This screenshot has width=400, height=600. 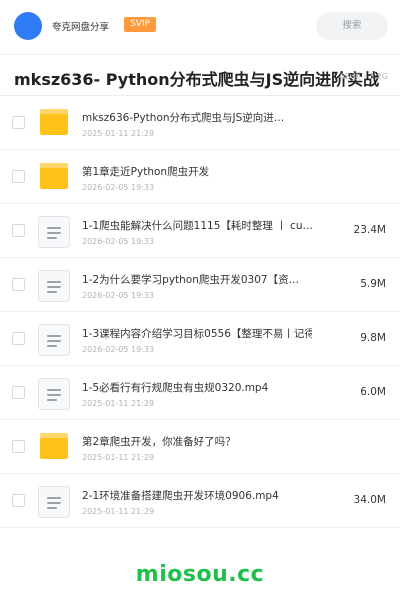 I want to click on file-name: 第1章走近Python爬虫开发, so click(x=197, y=171).